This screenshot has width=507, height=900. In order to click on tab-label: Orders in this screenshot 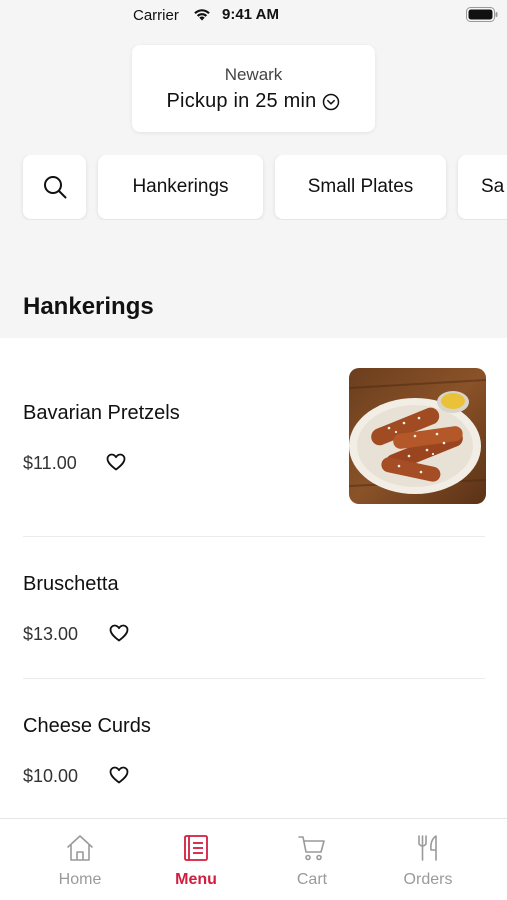, I will do `click(428, 879)`.